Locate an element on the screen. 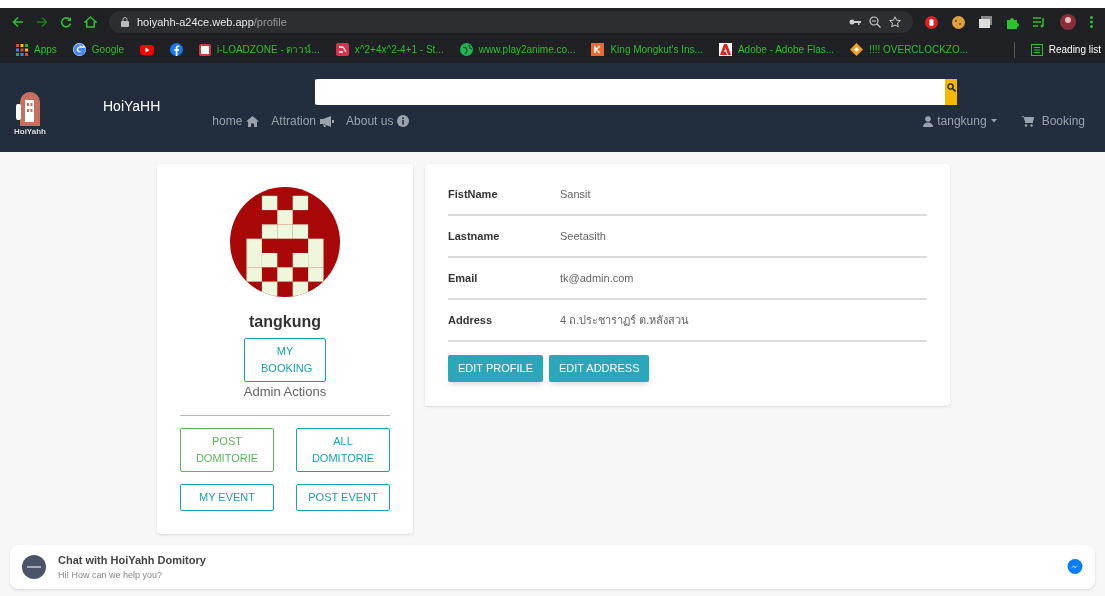 The image size is (1105, 596). nav-link: About us is located at coordinates (378, 121).